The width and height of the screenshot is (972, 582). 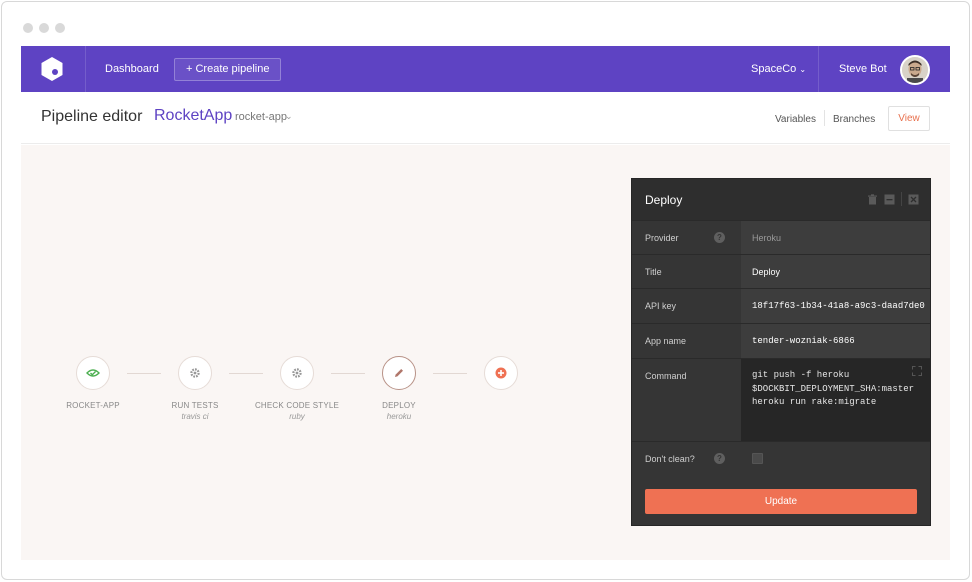 What do you see at coordinates (132, 69) in the screenshot?
I see `nav-dashboard-link: Dashboard` at bounding box center [132, 69].